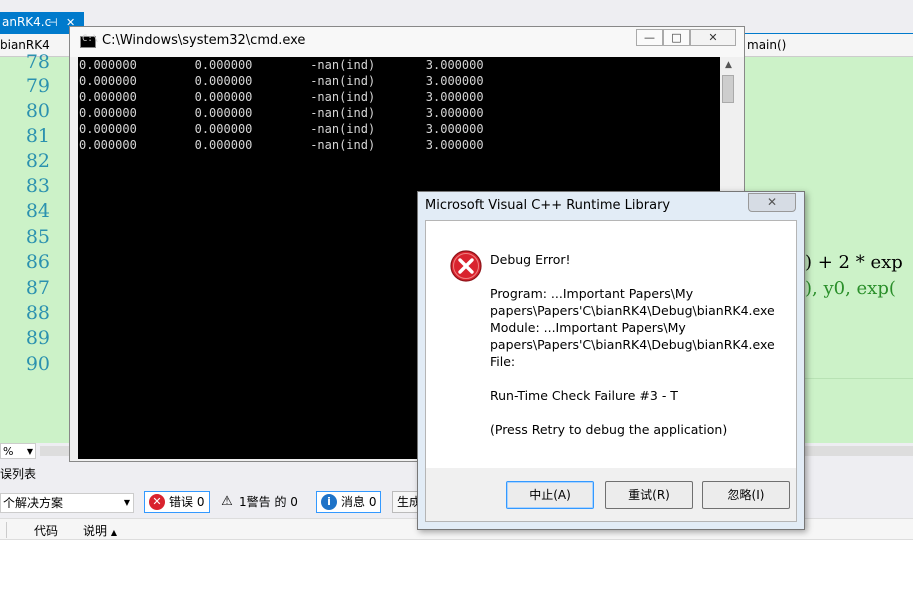 The width and height of the screenshot is (913, 599). Describe the element at coordinates (46, 530) in the screenshot. I see `column-code: 代码` at that location.